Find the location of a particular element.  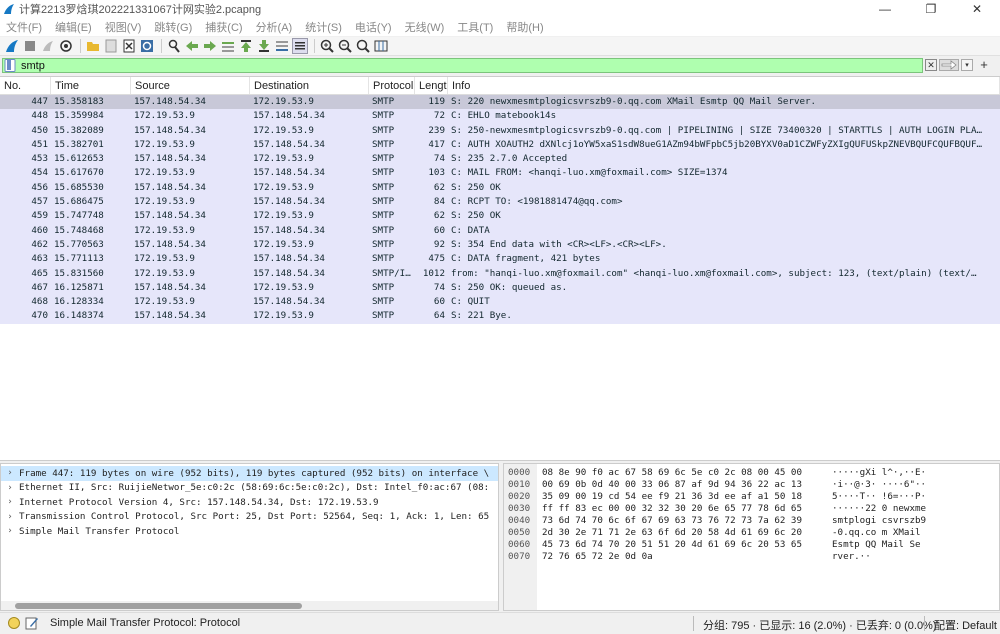

menu-analyze: 分析(A) is located at coordinates (274, 27).